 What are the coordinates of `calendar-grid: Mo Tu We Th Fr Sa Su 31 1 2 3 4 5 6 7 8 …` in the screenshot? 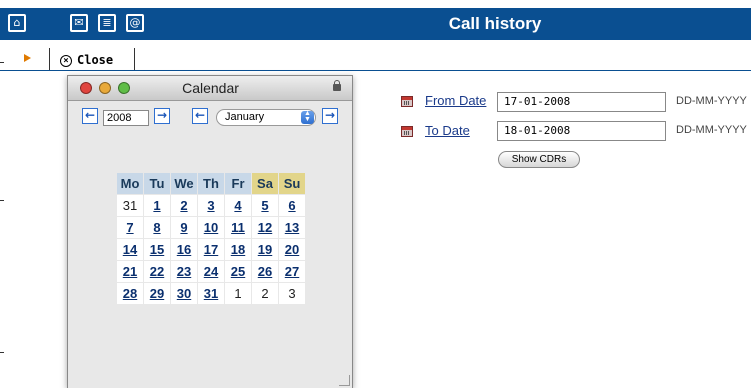 It's located at (211, 238).